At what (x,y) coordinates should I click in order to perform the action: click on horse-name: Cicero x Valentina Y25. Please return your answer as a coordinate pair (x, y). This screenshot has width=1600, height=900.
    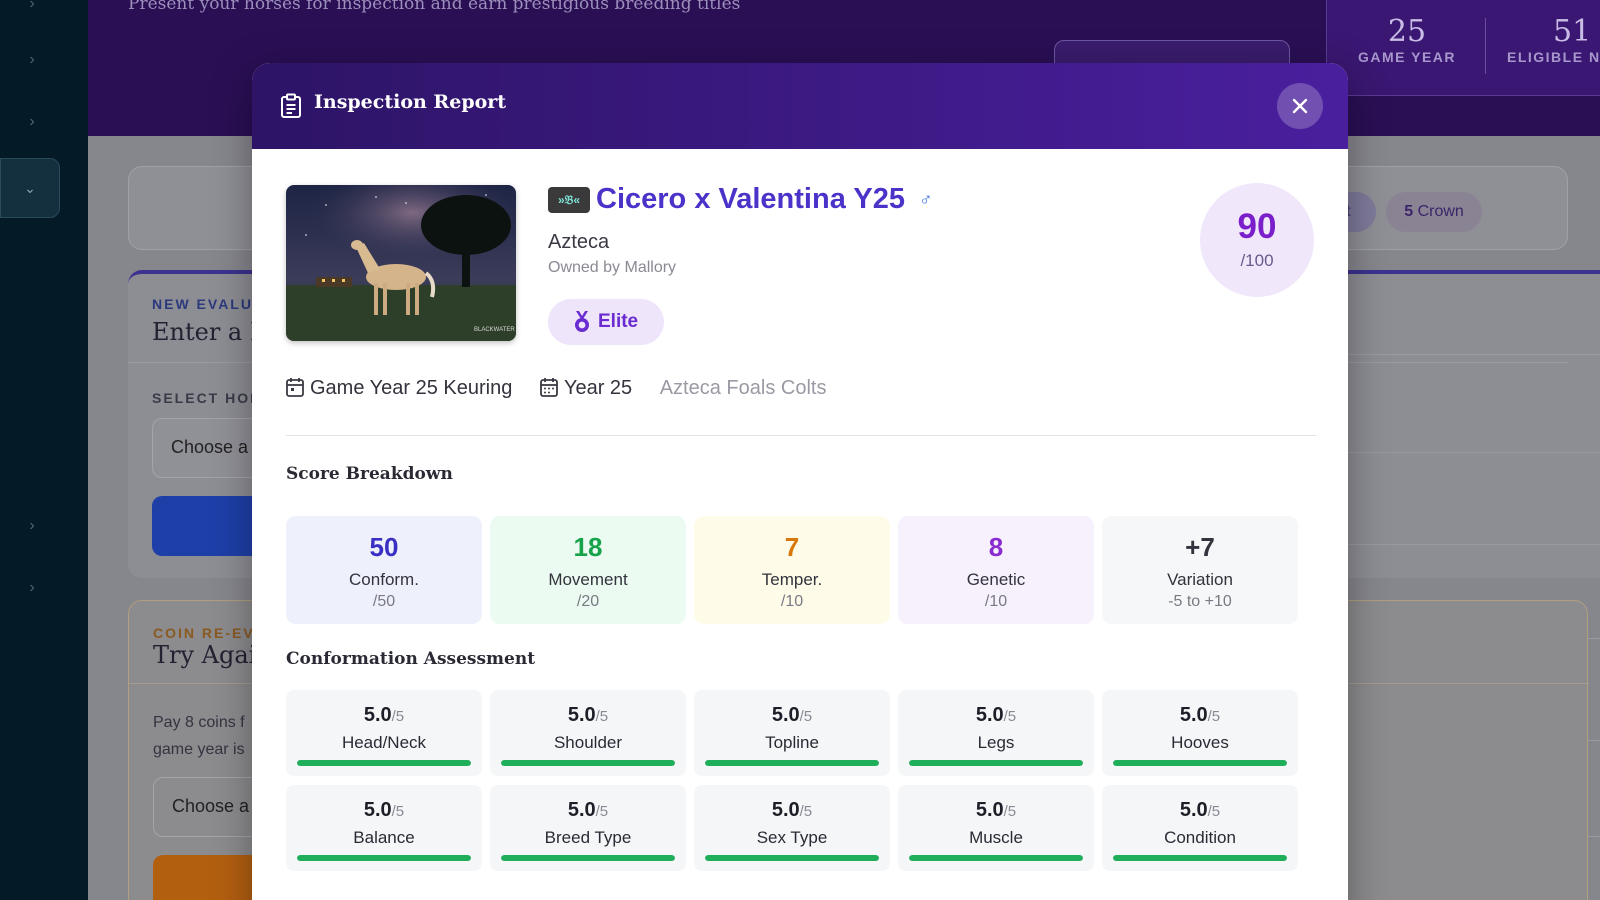
    Looking at the image, I should click on (750, 199).